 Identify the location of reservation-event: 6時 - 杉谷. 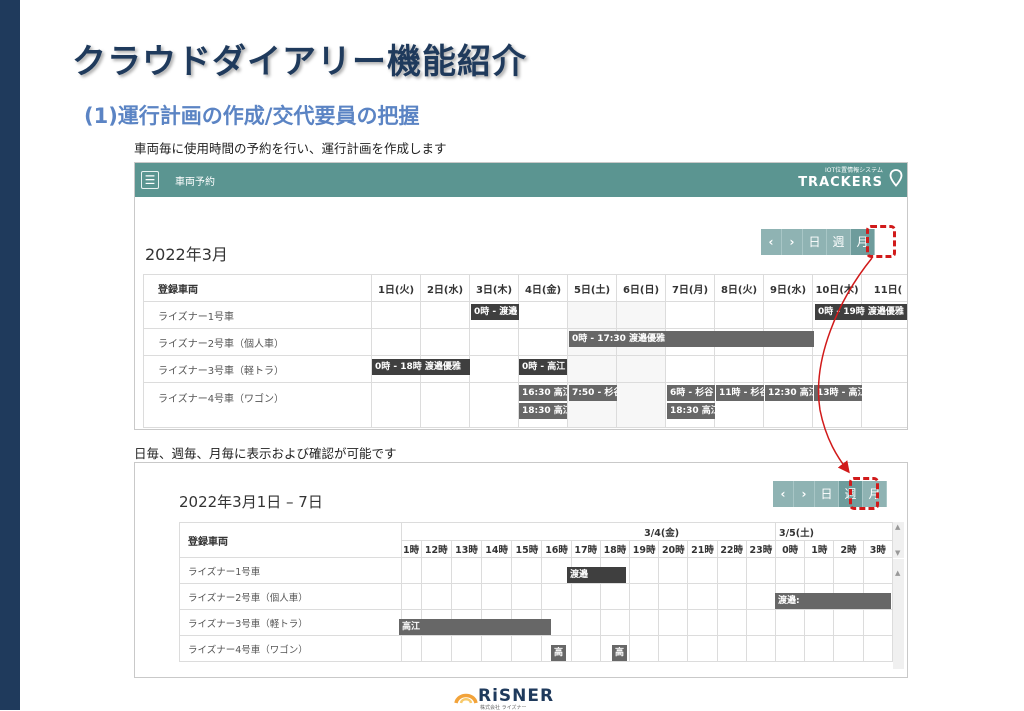
(691, 393).